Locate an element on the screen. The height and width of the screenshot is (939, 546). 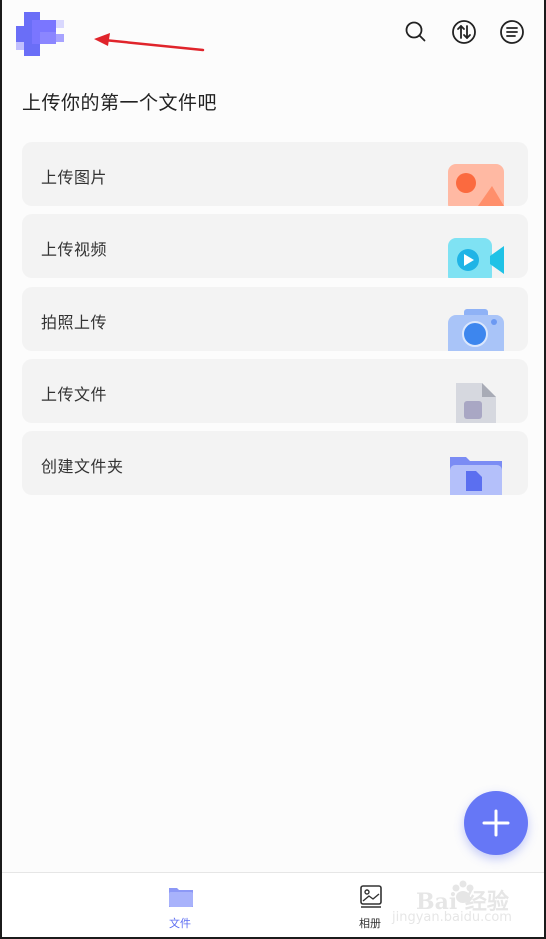
plus-icon is located at coordinates (496, 823).